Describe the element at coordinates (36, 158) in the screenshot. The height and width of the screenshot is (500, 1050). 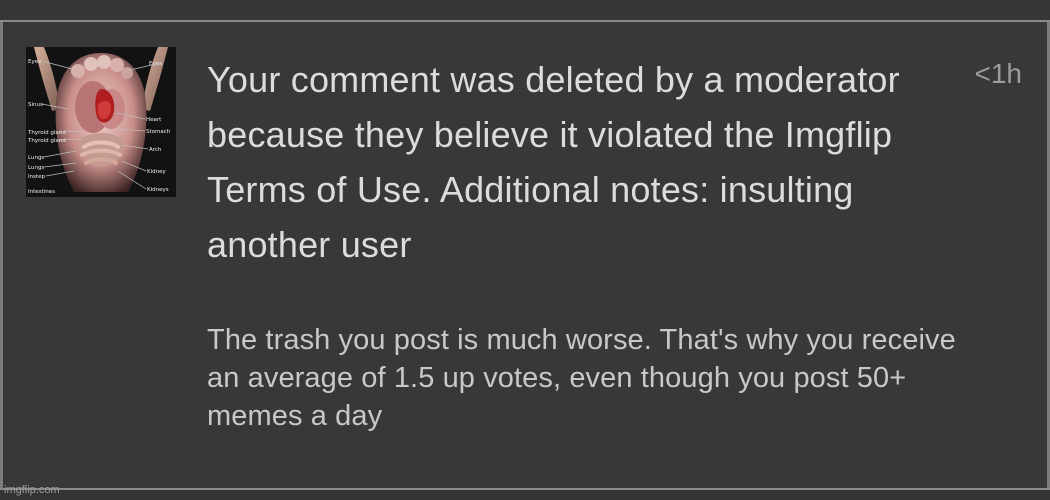
I see `avatar-label-left-5: Lungs` at that location.